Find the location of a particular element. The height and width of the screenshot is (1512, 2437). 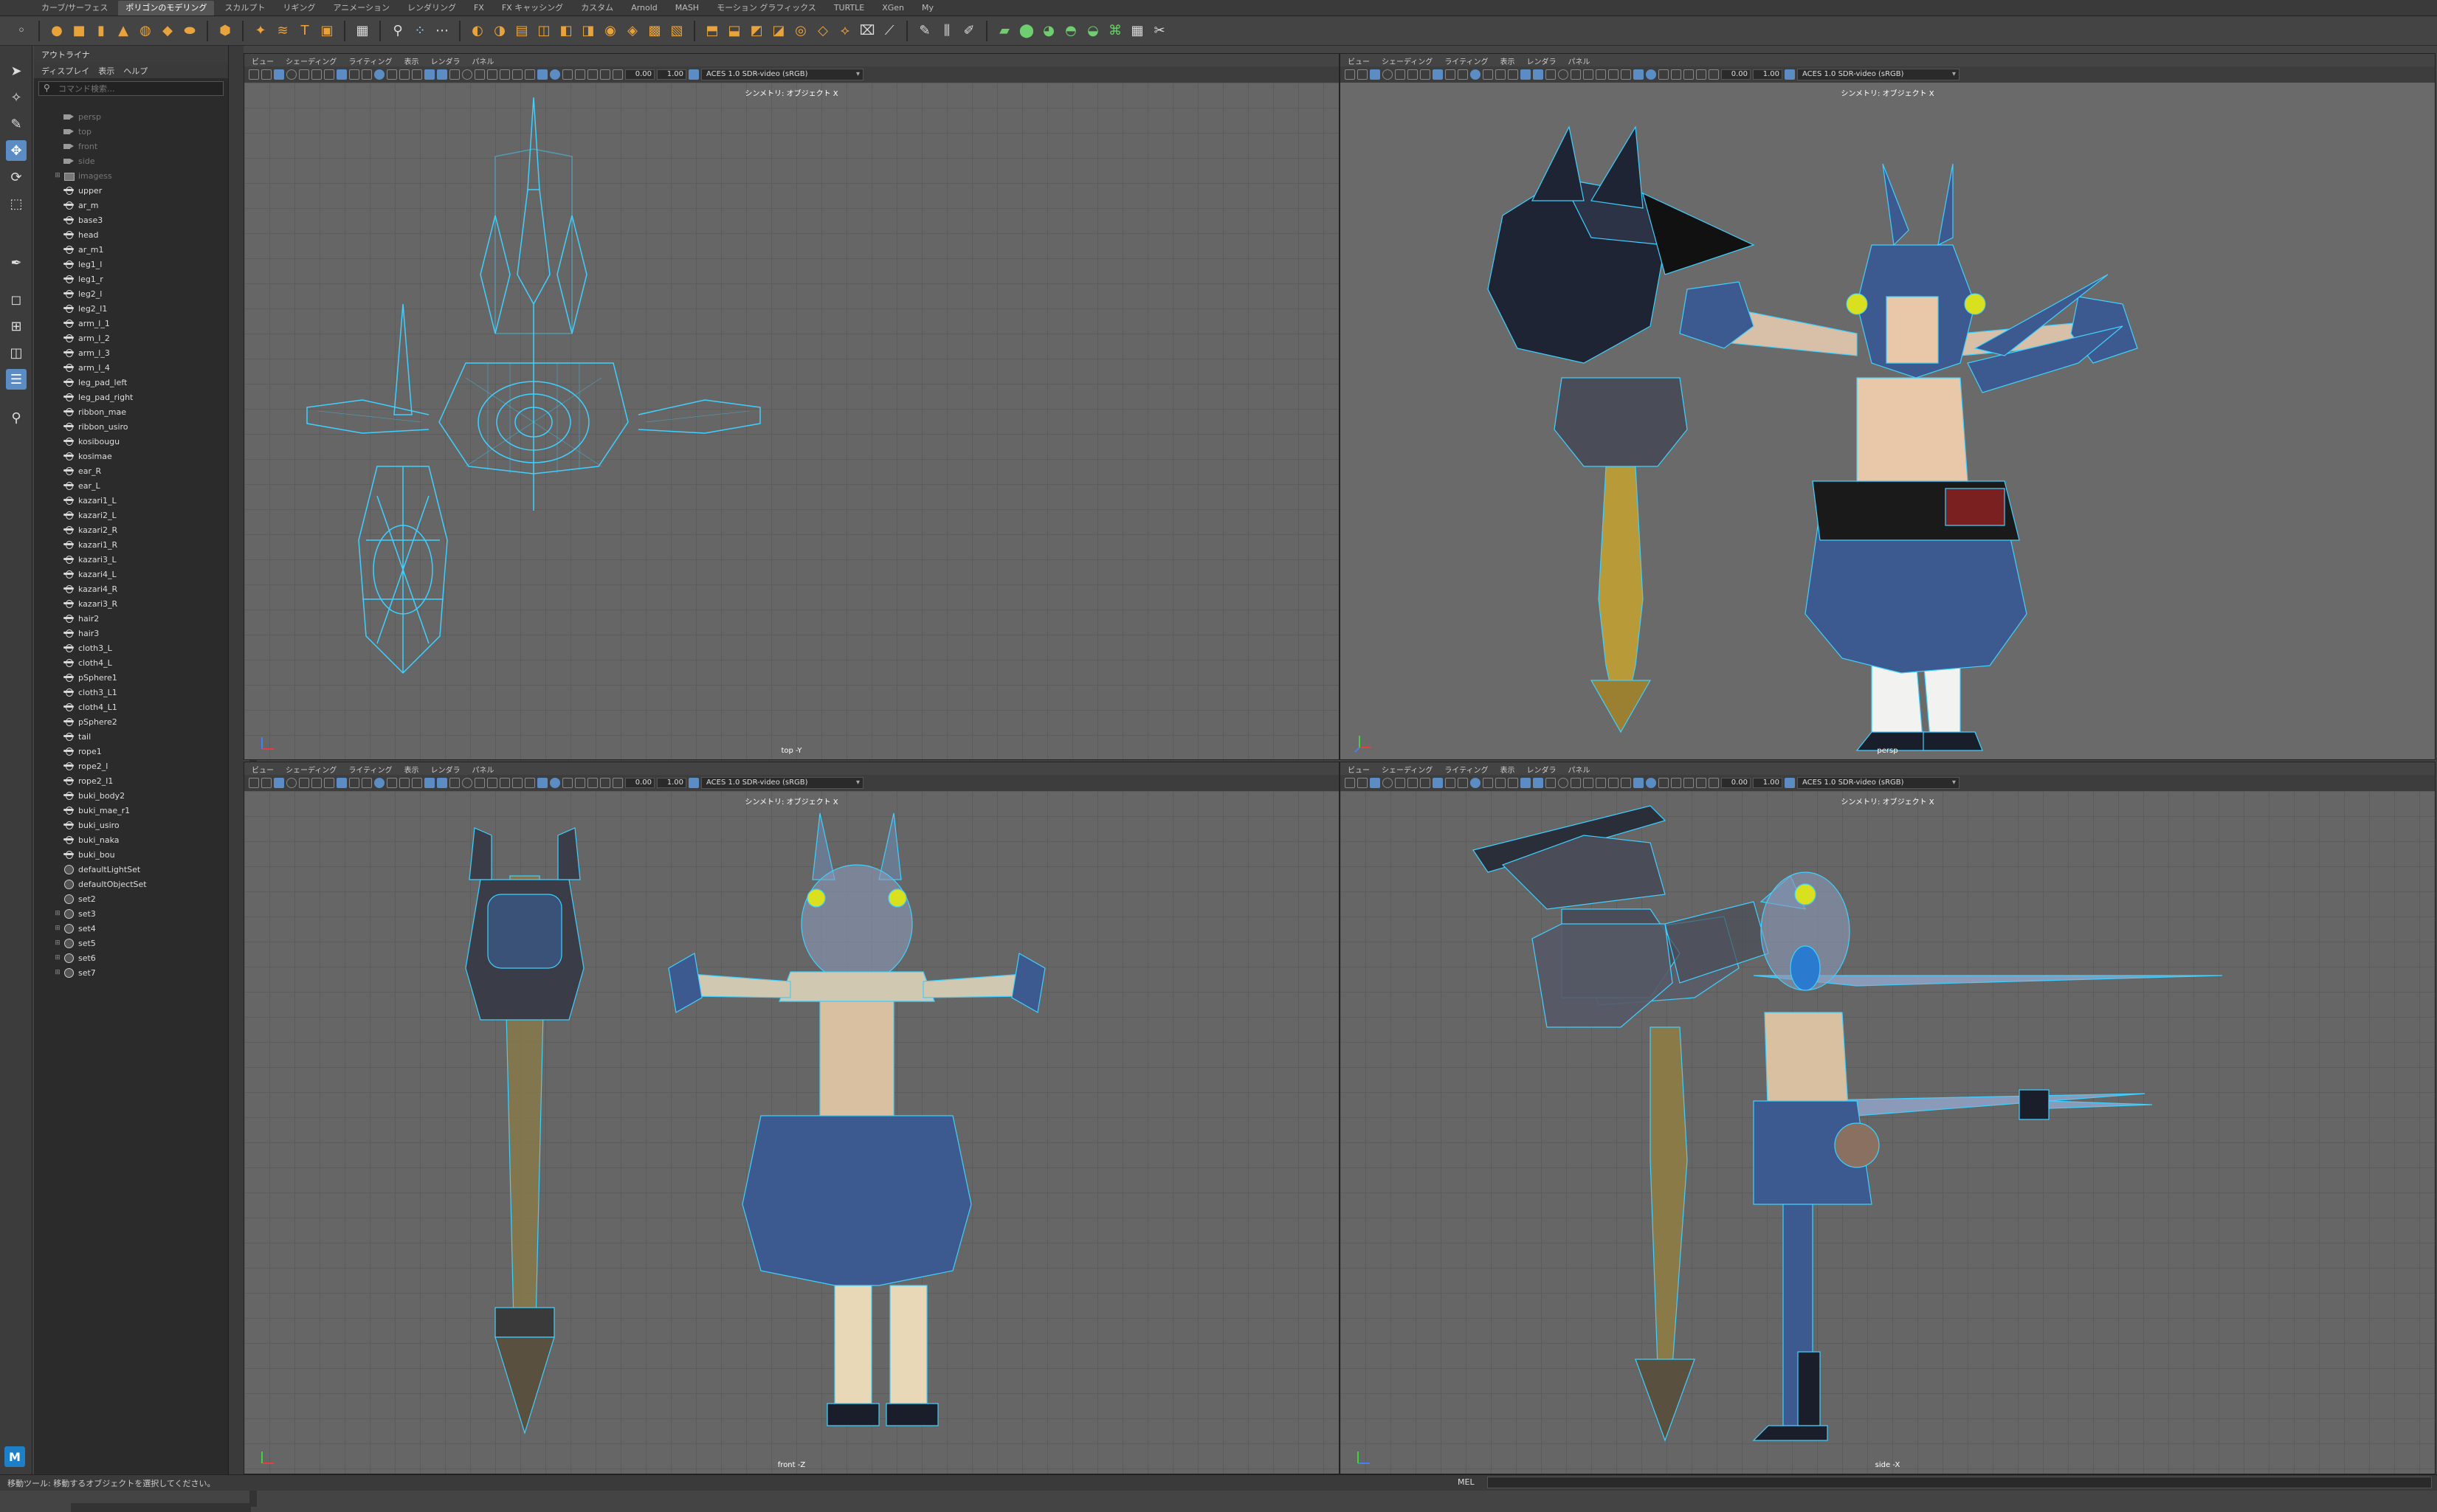

outliner-item: ear_L is located at coordinates (132, 485).